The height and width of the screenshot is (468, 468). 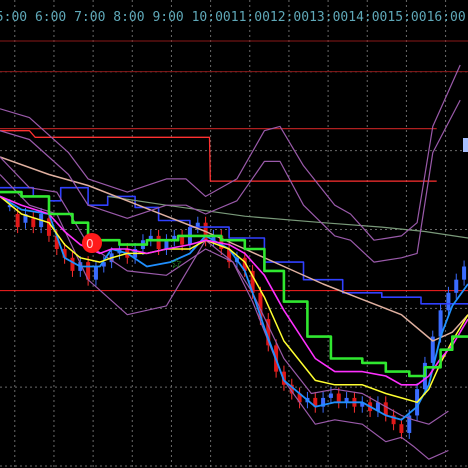 I want to click on edge-marker, so click(x=465, y=145).